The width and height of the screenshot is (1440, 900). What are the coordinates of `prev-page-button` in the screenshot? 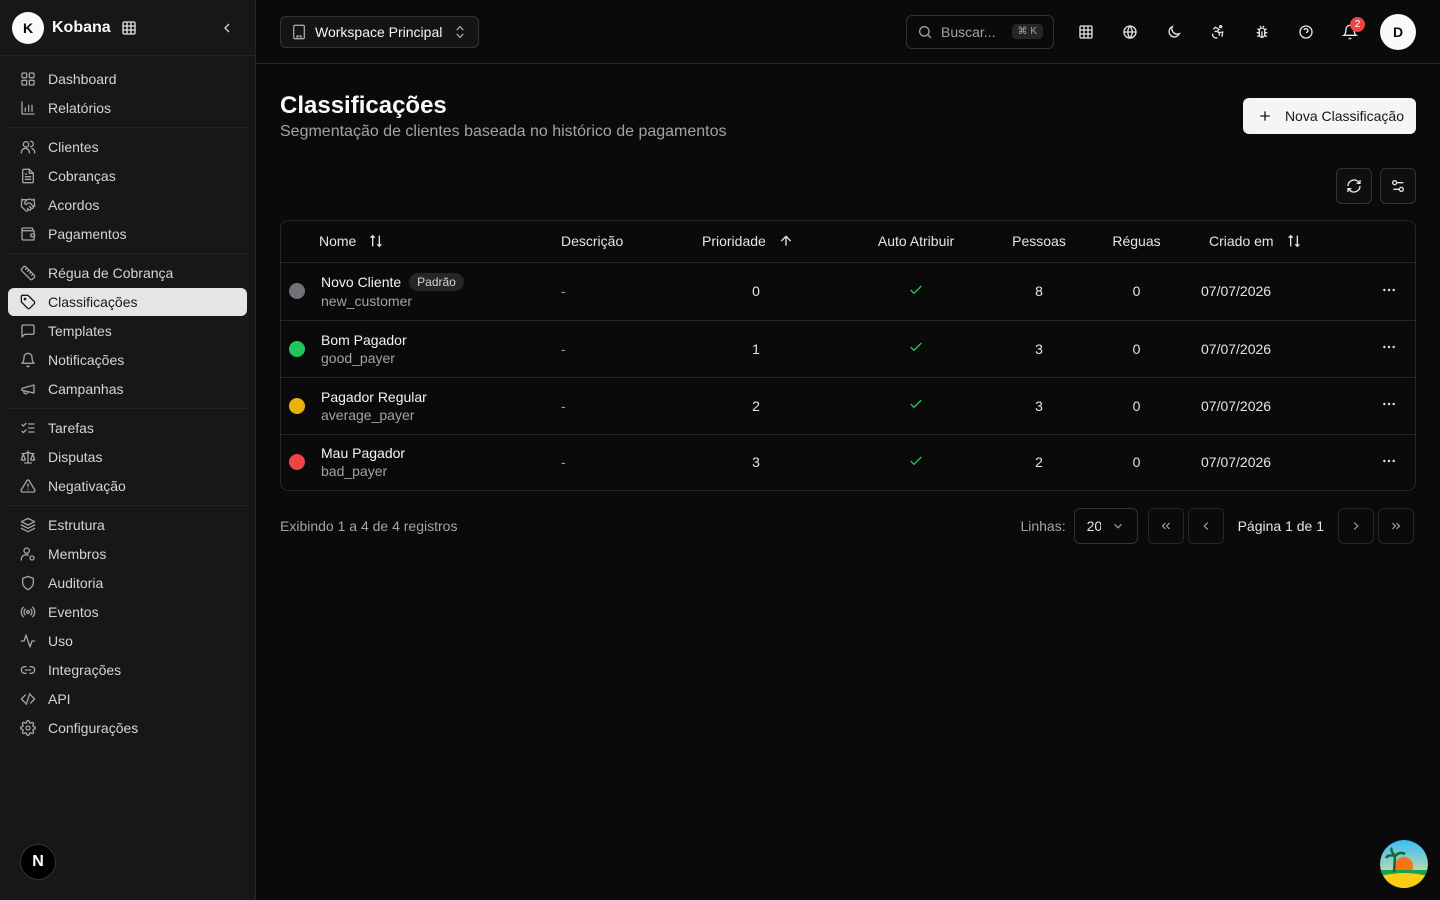 It's located at (1205, 526).